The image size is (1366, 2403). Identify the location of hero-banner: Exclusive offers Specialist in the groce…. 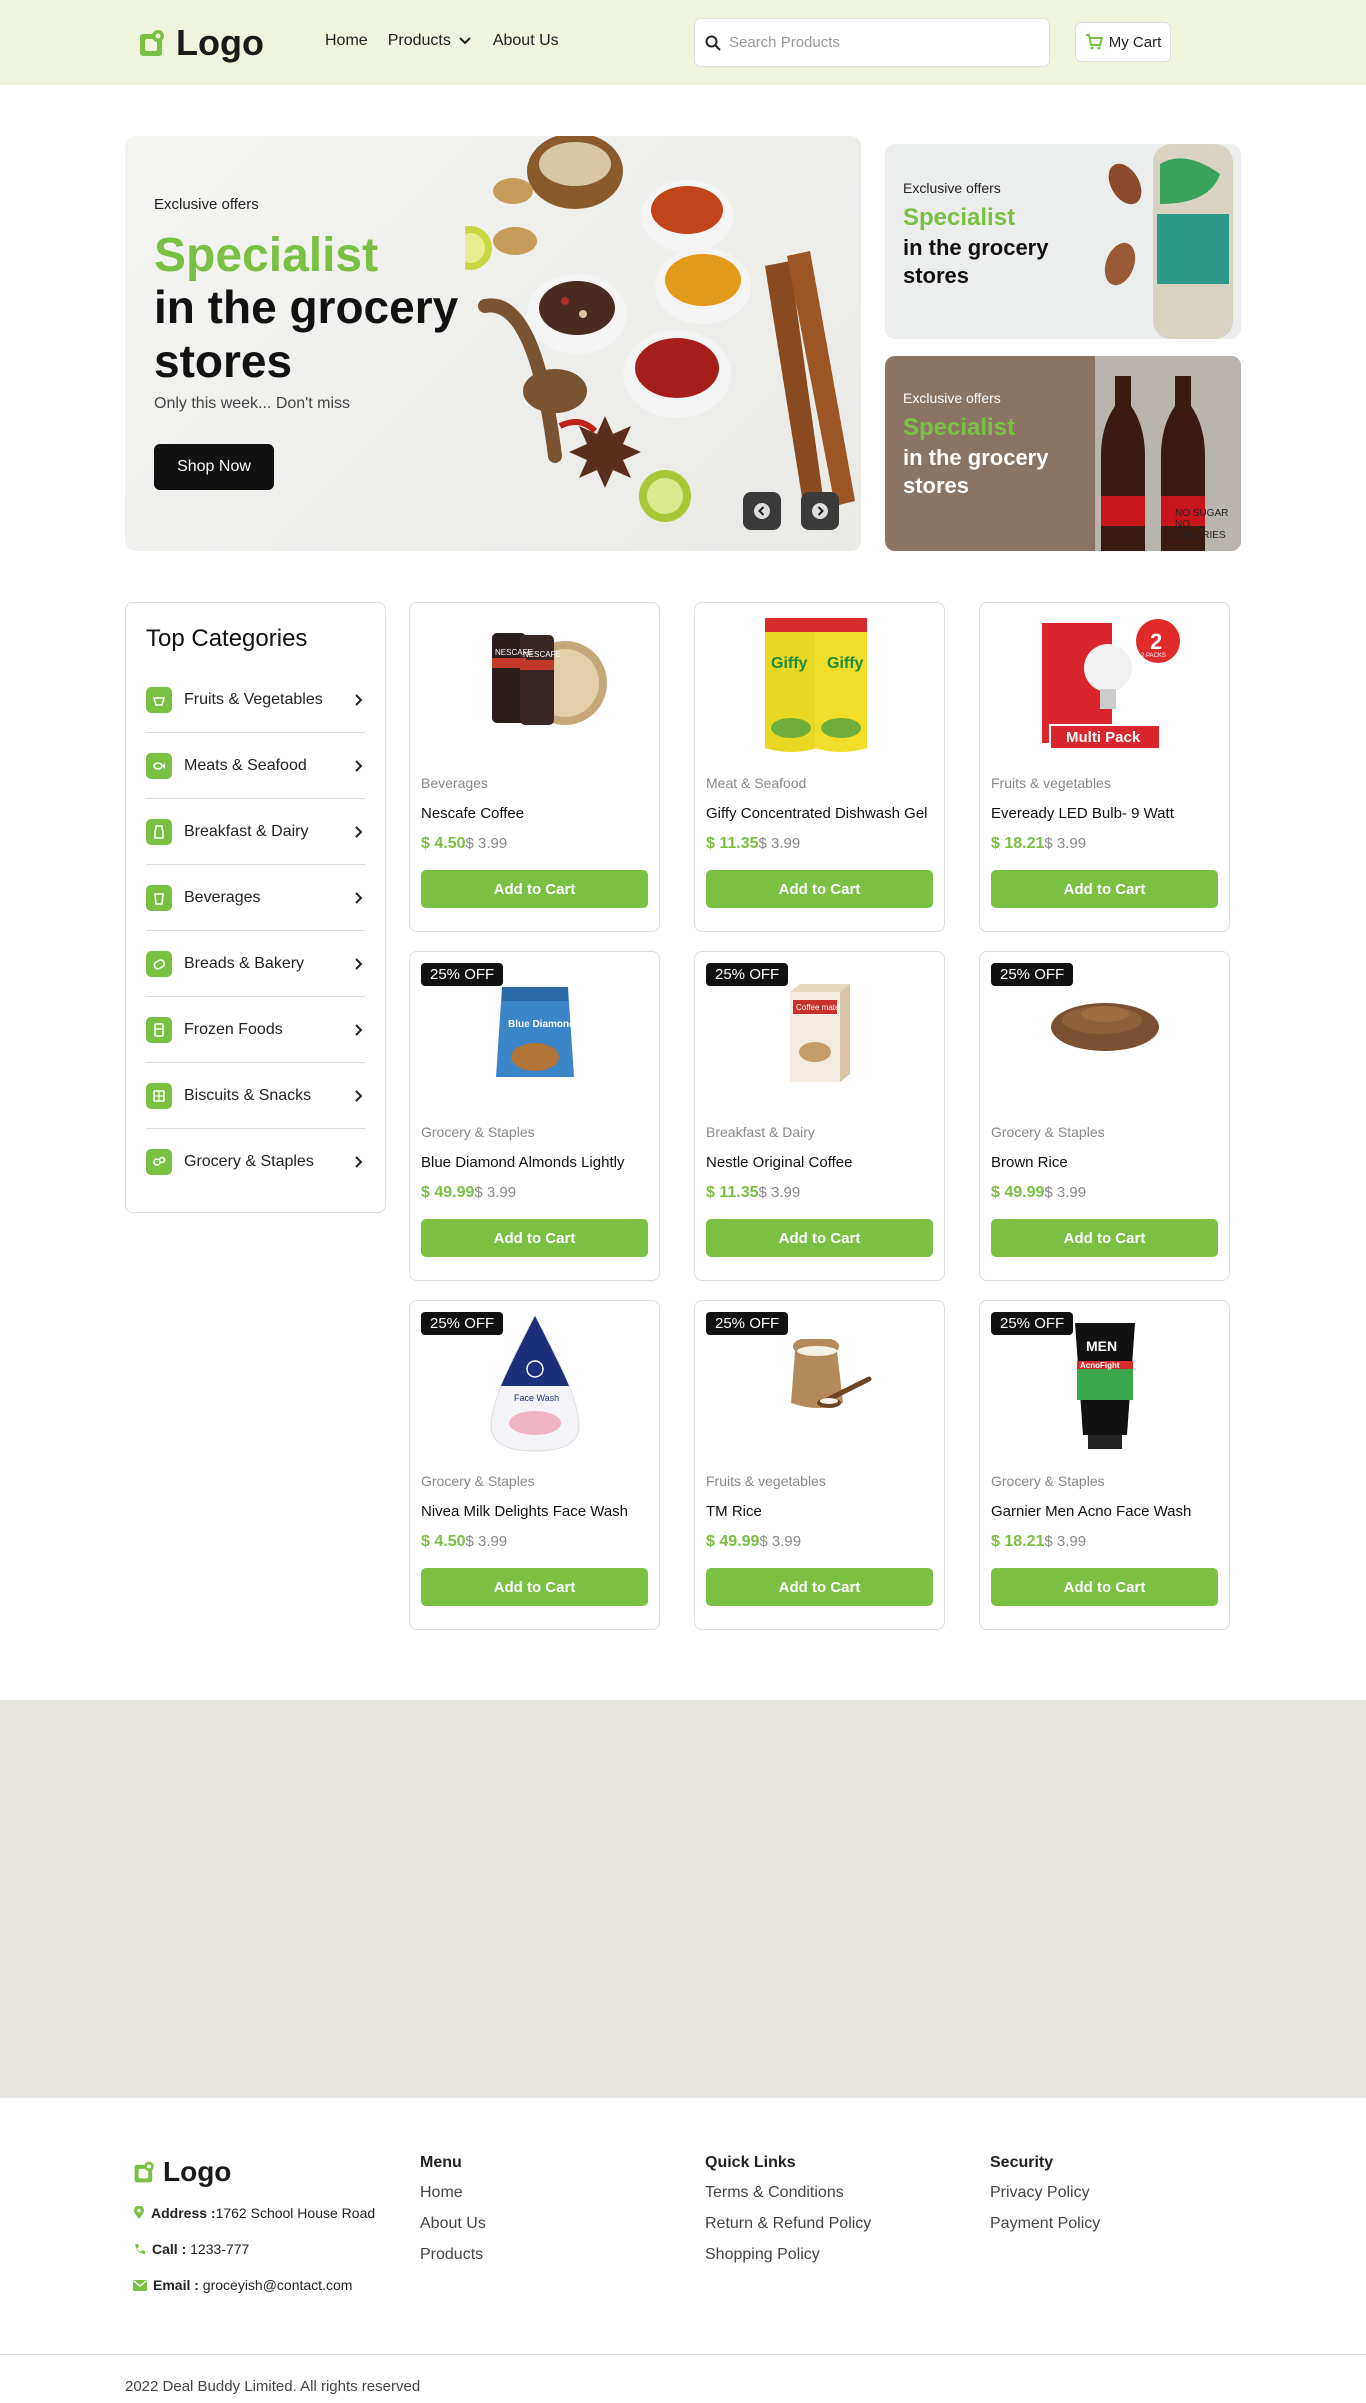
(493, 343).